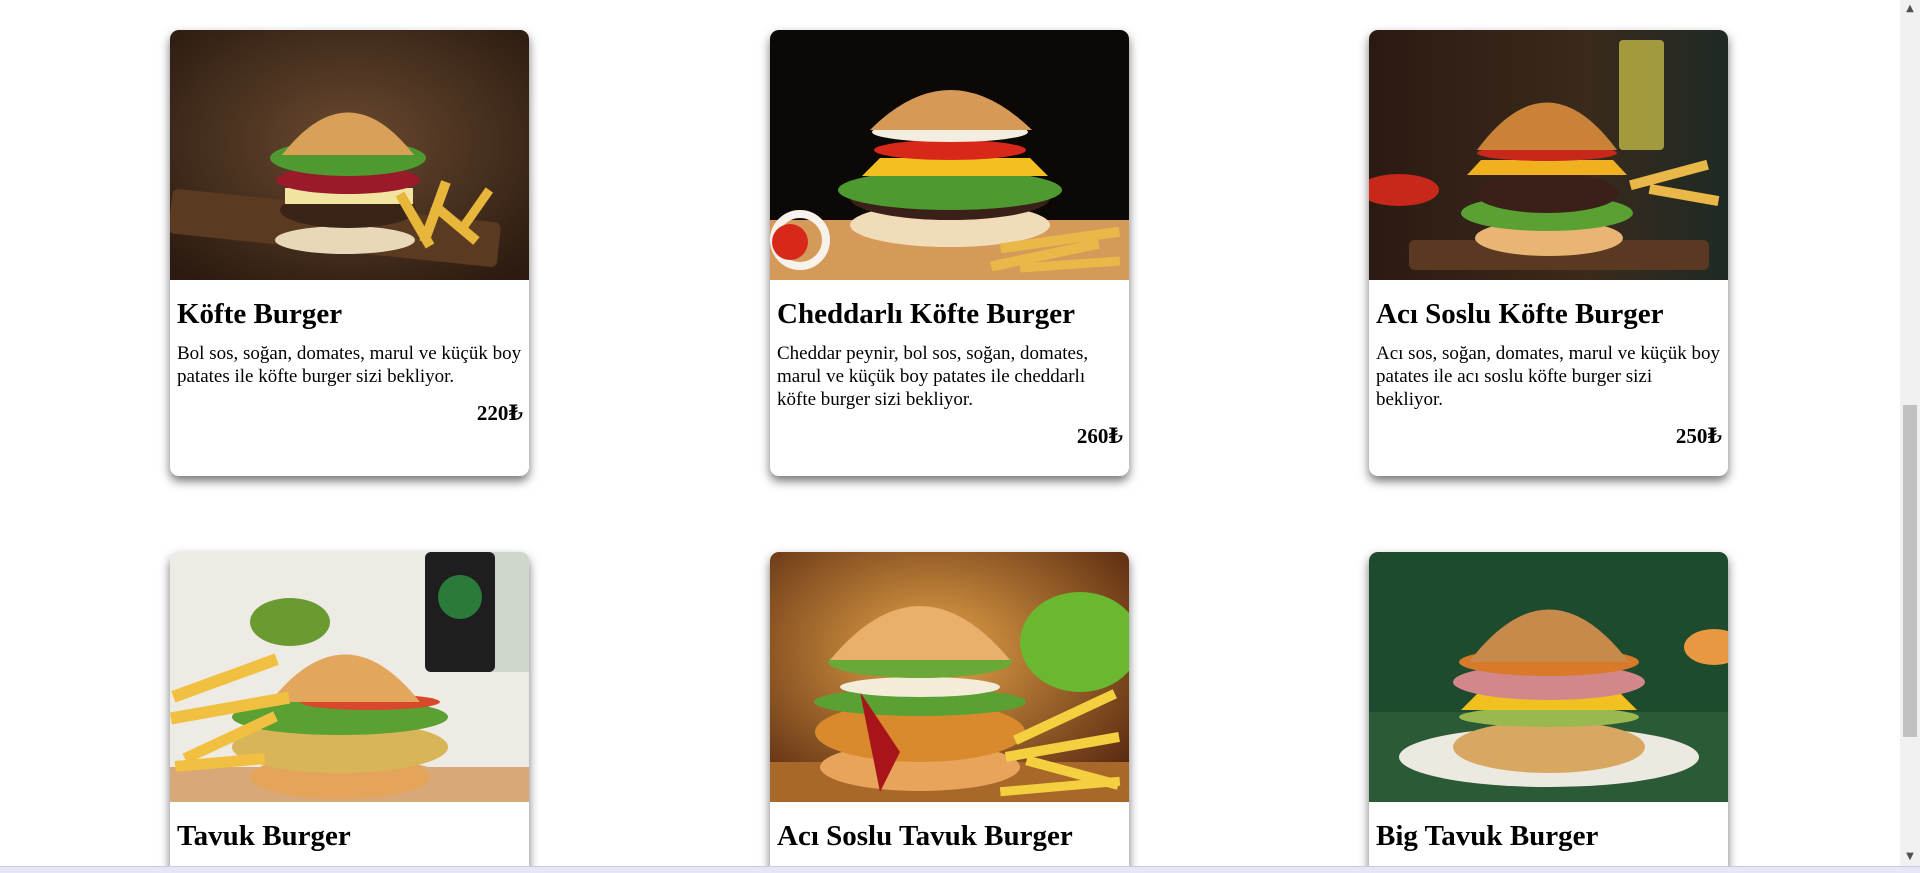  I want to click on scrollbar-thumb, so click(1910, 571).